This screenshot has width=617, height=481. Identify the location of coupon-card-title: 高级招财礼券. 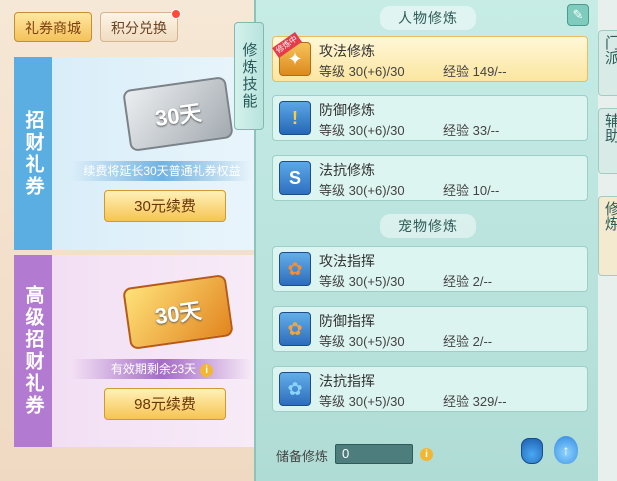
(33, 351).